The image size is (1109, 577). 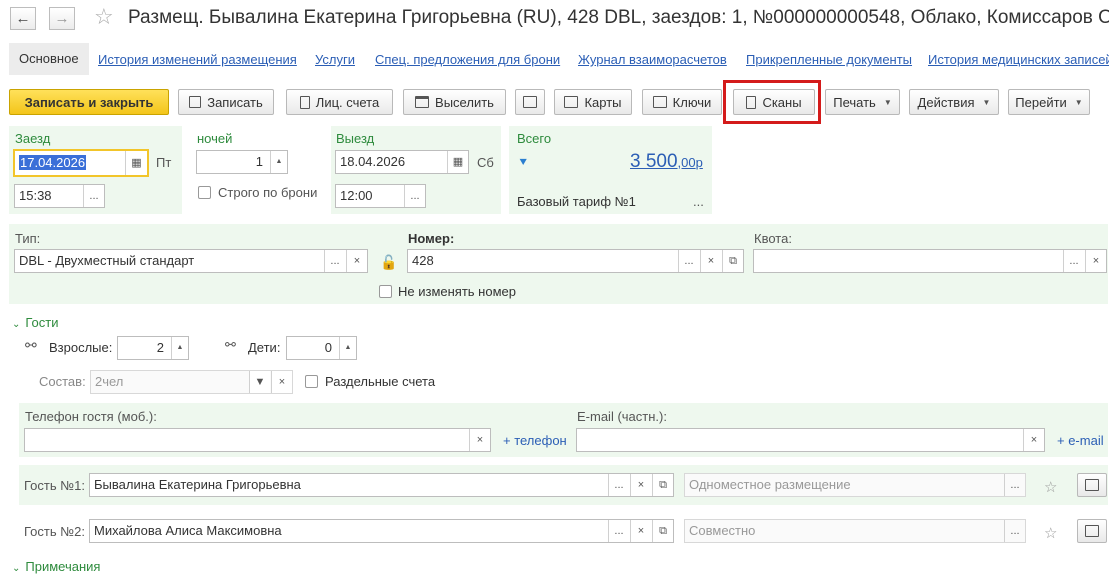 What do you see at coordinates (226, 102) in the screenshot?
I see `save-button: Записать` at bounding box center [226, 102].